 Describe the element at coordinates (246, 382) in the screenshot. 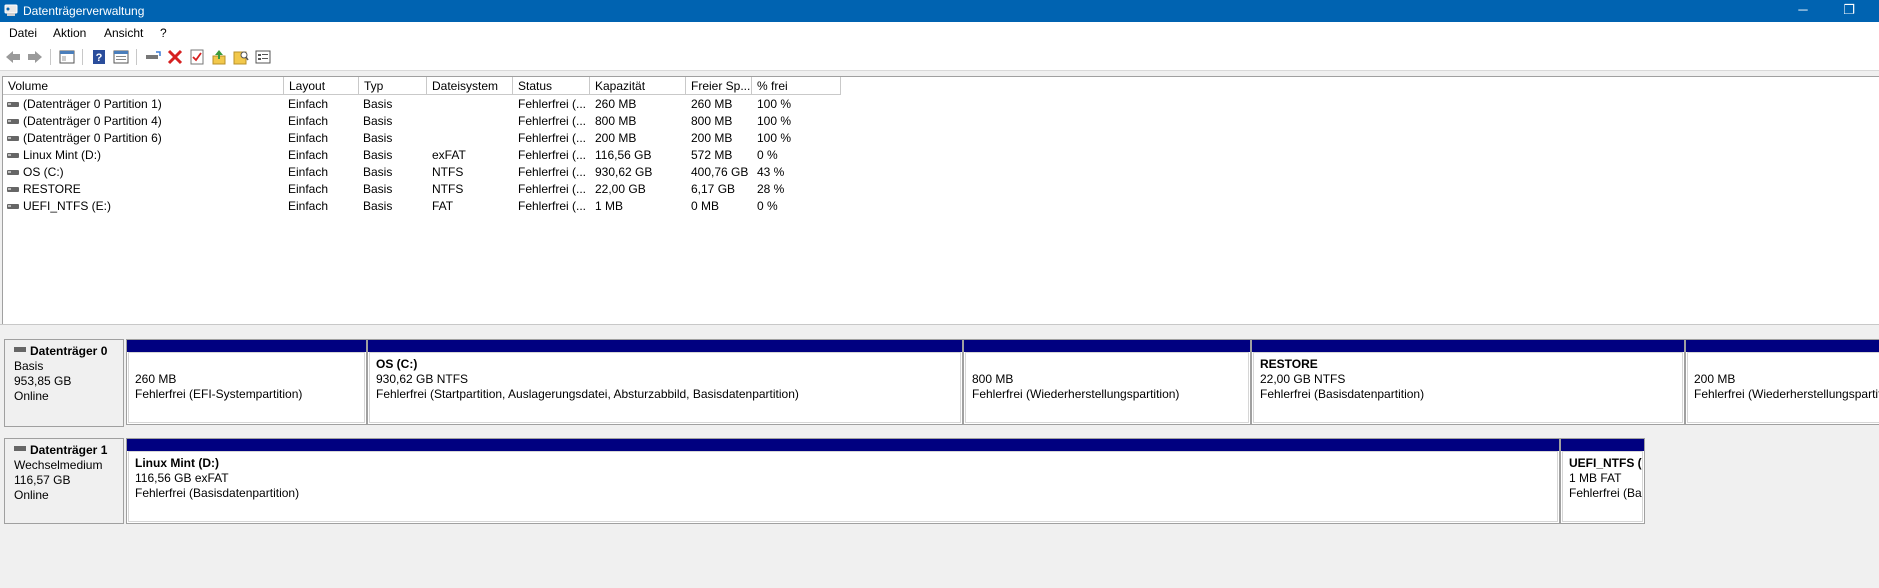

I see `partition-disk0-efi: 260 MB Fehlerfrei (EFI-Systempartition)` at that location.